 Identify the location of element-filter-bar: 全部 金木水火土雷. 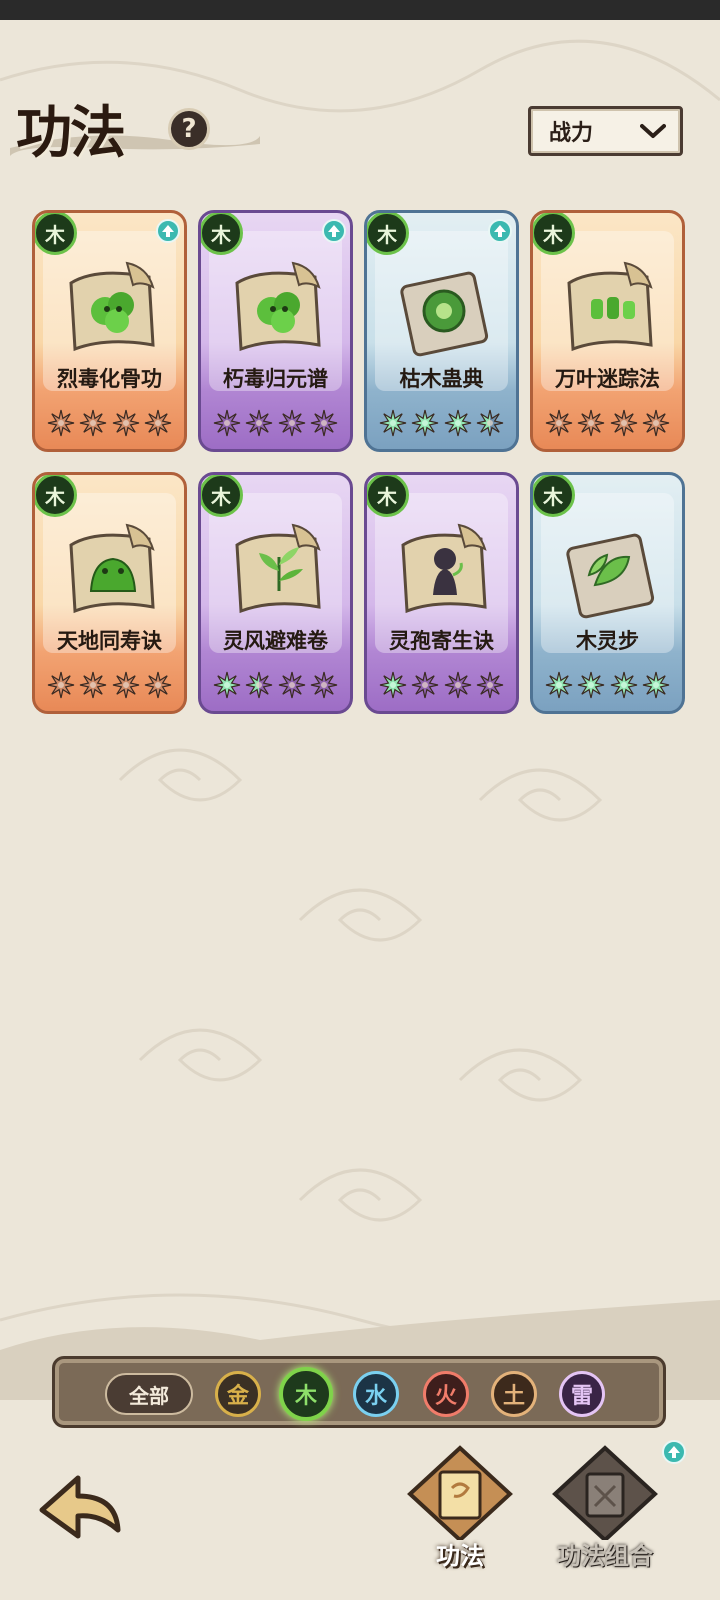
(359, 1392).